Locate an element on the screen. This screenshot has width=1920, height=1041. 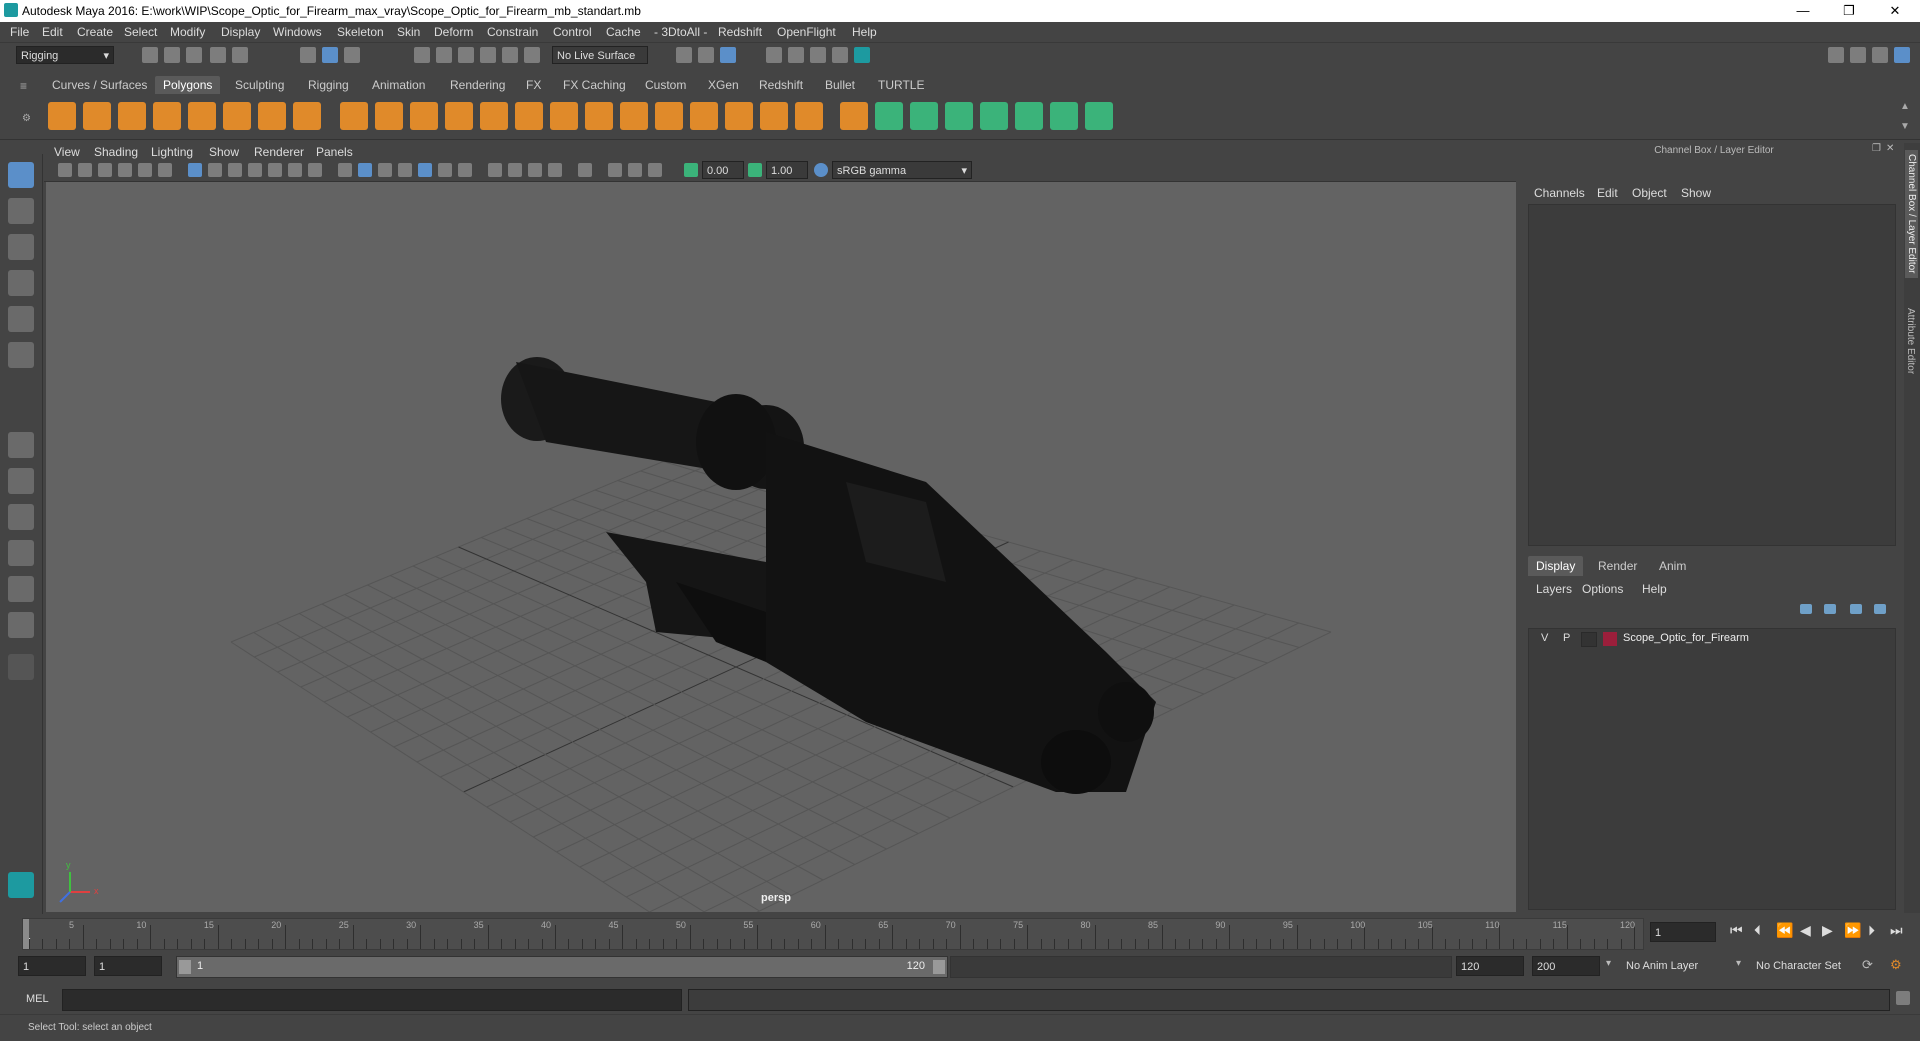
menu-create: Create is located at coordinates (95, 32).